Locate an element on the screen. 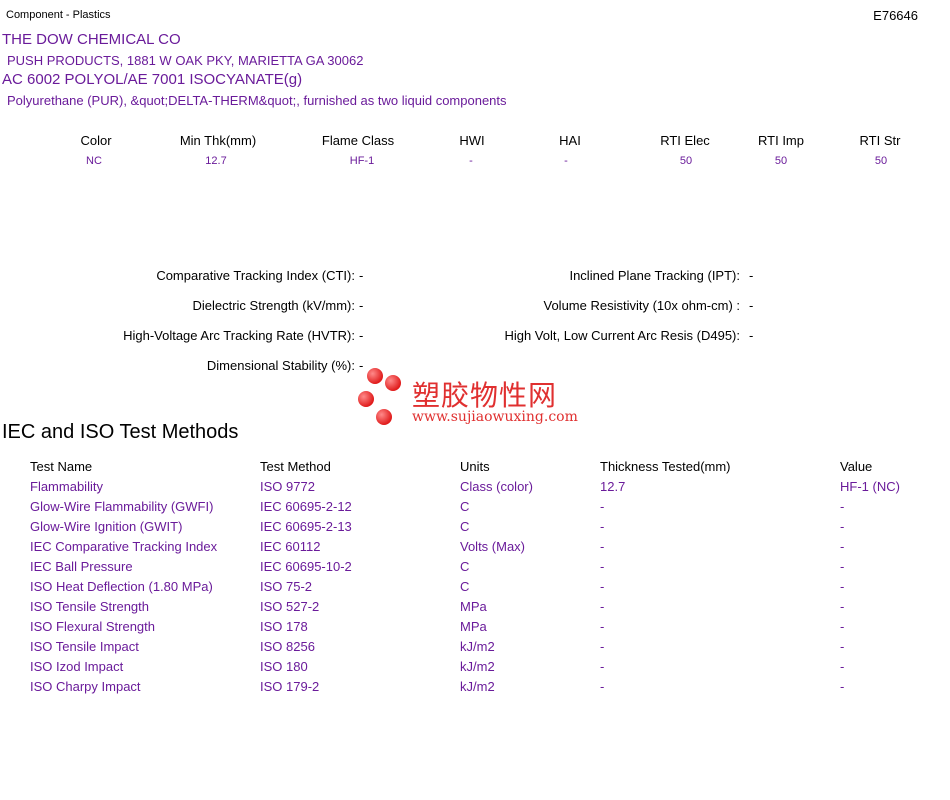 The width and height of the screenshot is (950, 800). cell-test-method: IEC 60112 is located at coordinates (290, 546).